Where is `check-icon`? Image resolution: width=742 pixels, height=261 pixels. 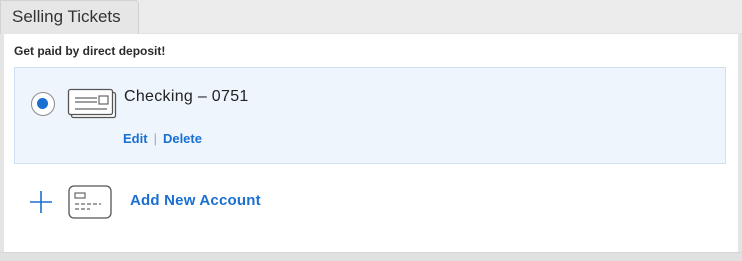
check-icon is located at coordinates (92, 106).